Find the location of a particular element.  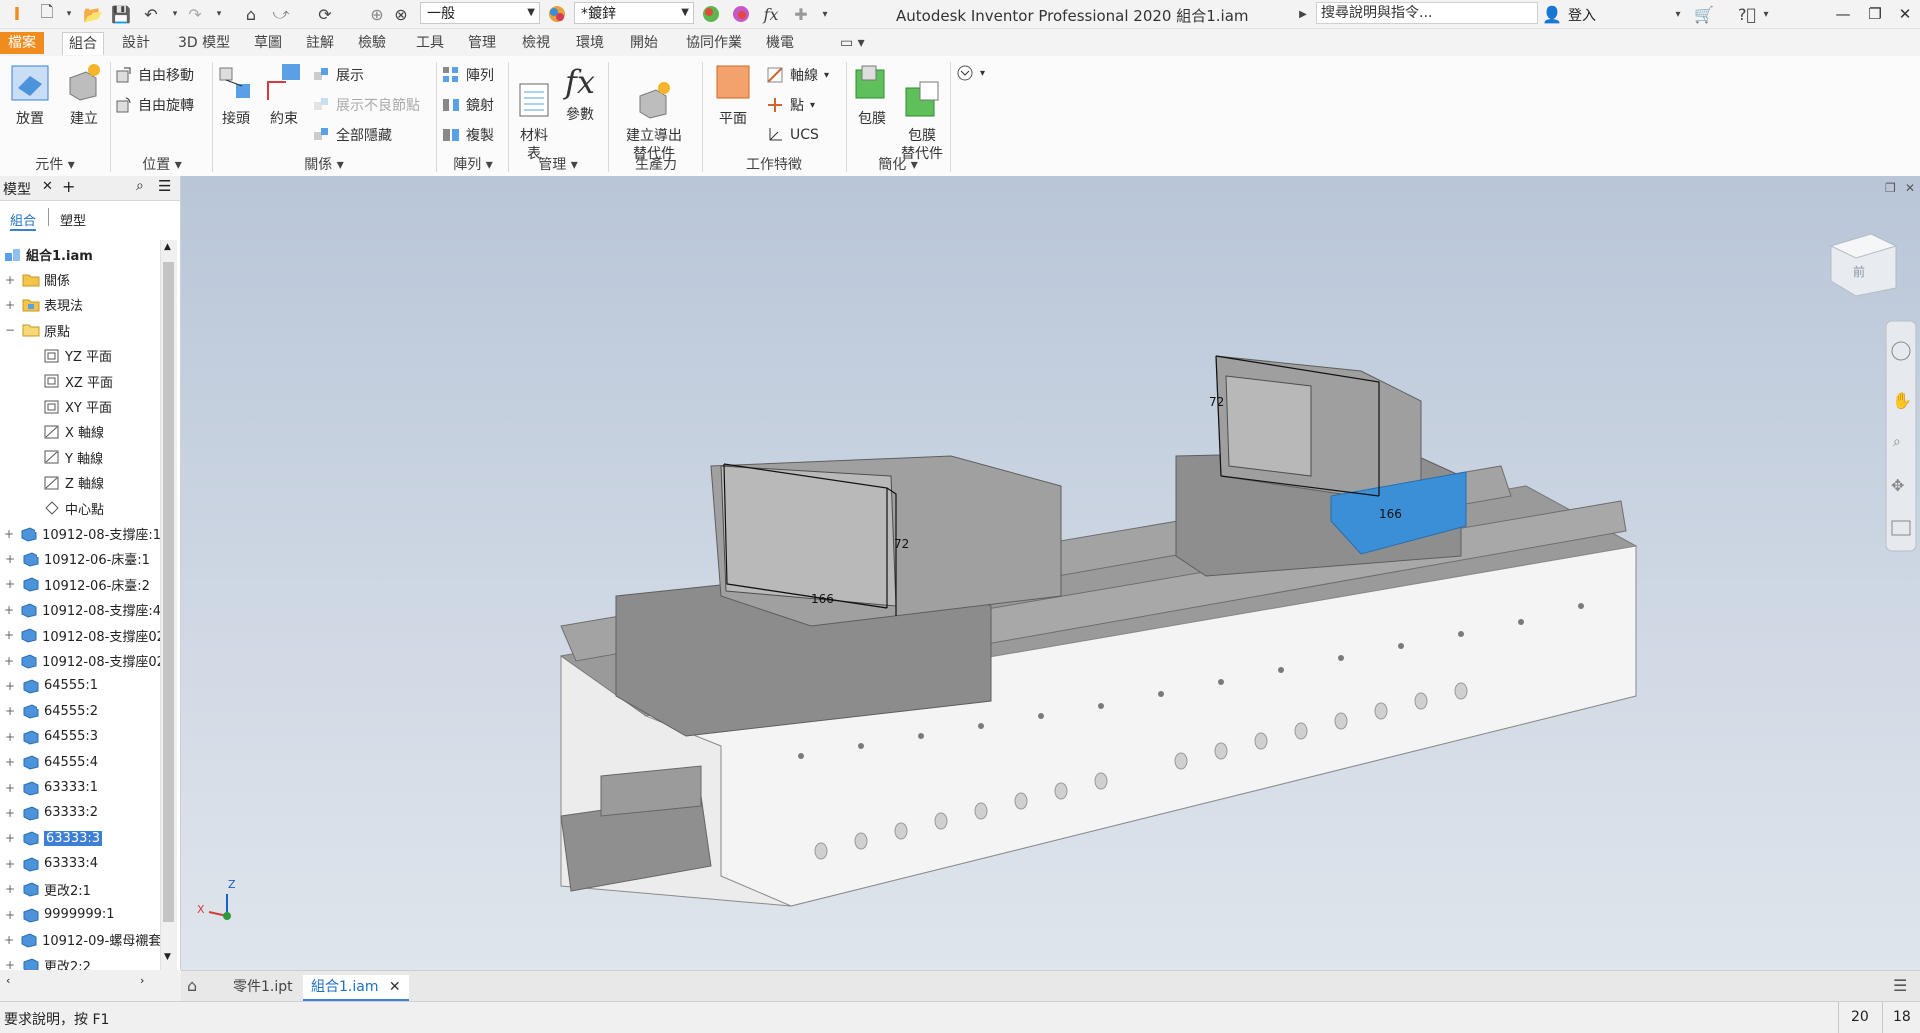

pattern-panel-label: 陣列 ▾ is located at coordinates (473, 164).